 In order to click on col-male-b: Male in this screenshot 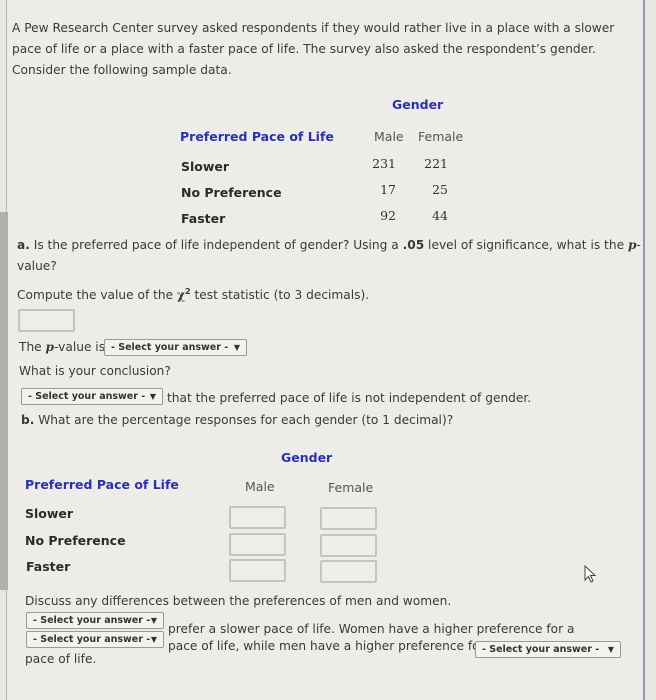, I will do `click(260, 486)`.